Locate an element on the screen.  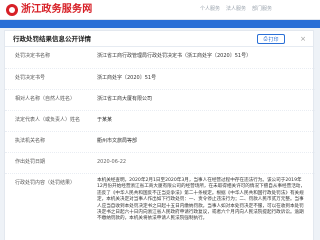
top-link-department: 部门服务 is located at coordinates (262, 9).